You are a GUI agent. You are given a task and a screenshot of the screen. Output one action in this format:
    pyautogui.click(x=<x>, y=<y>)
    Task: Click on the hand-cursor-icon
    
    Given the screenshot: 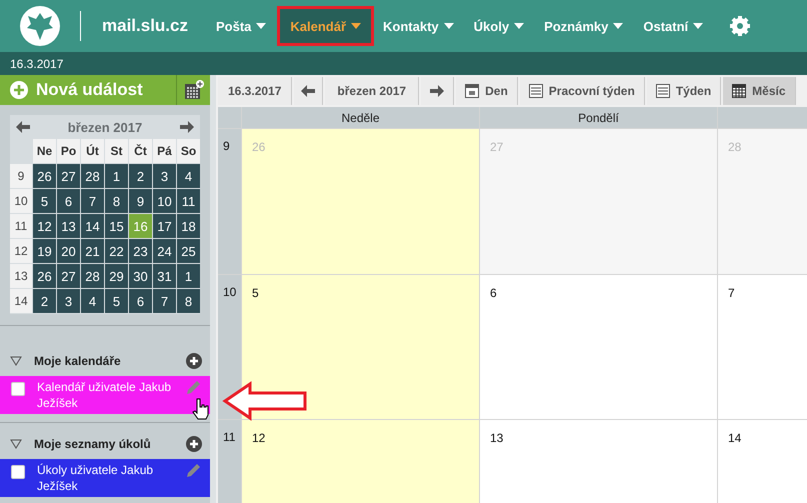 What is the action you would take?
    pyautogui.click(x=201, y=409)
    